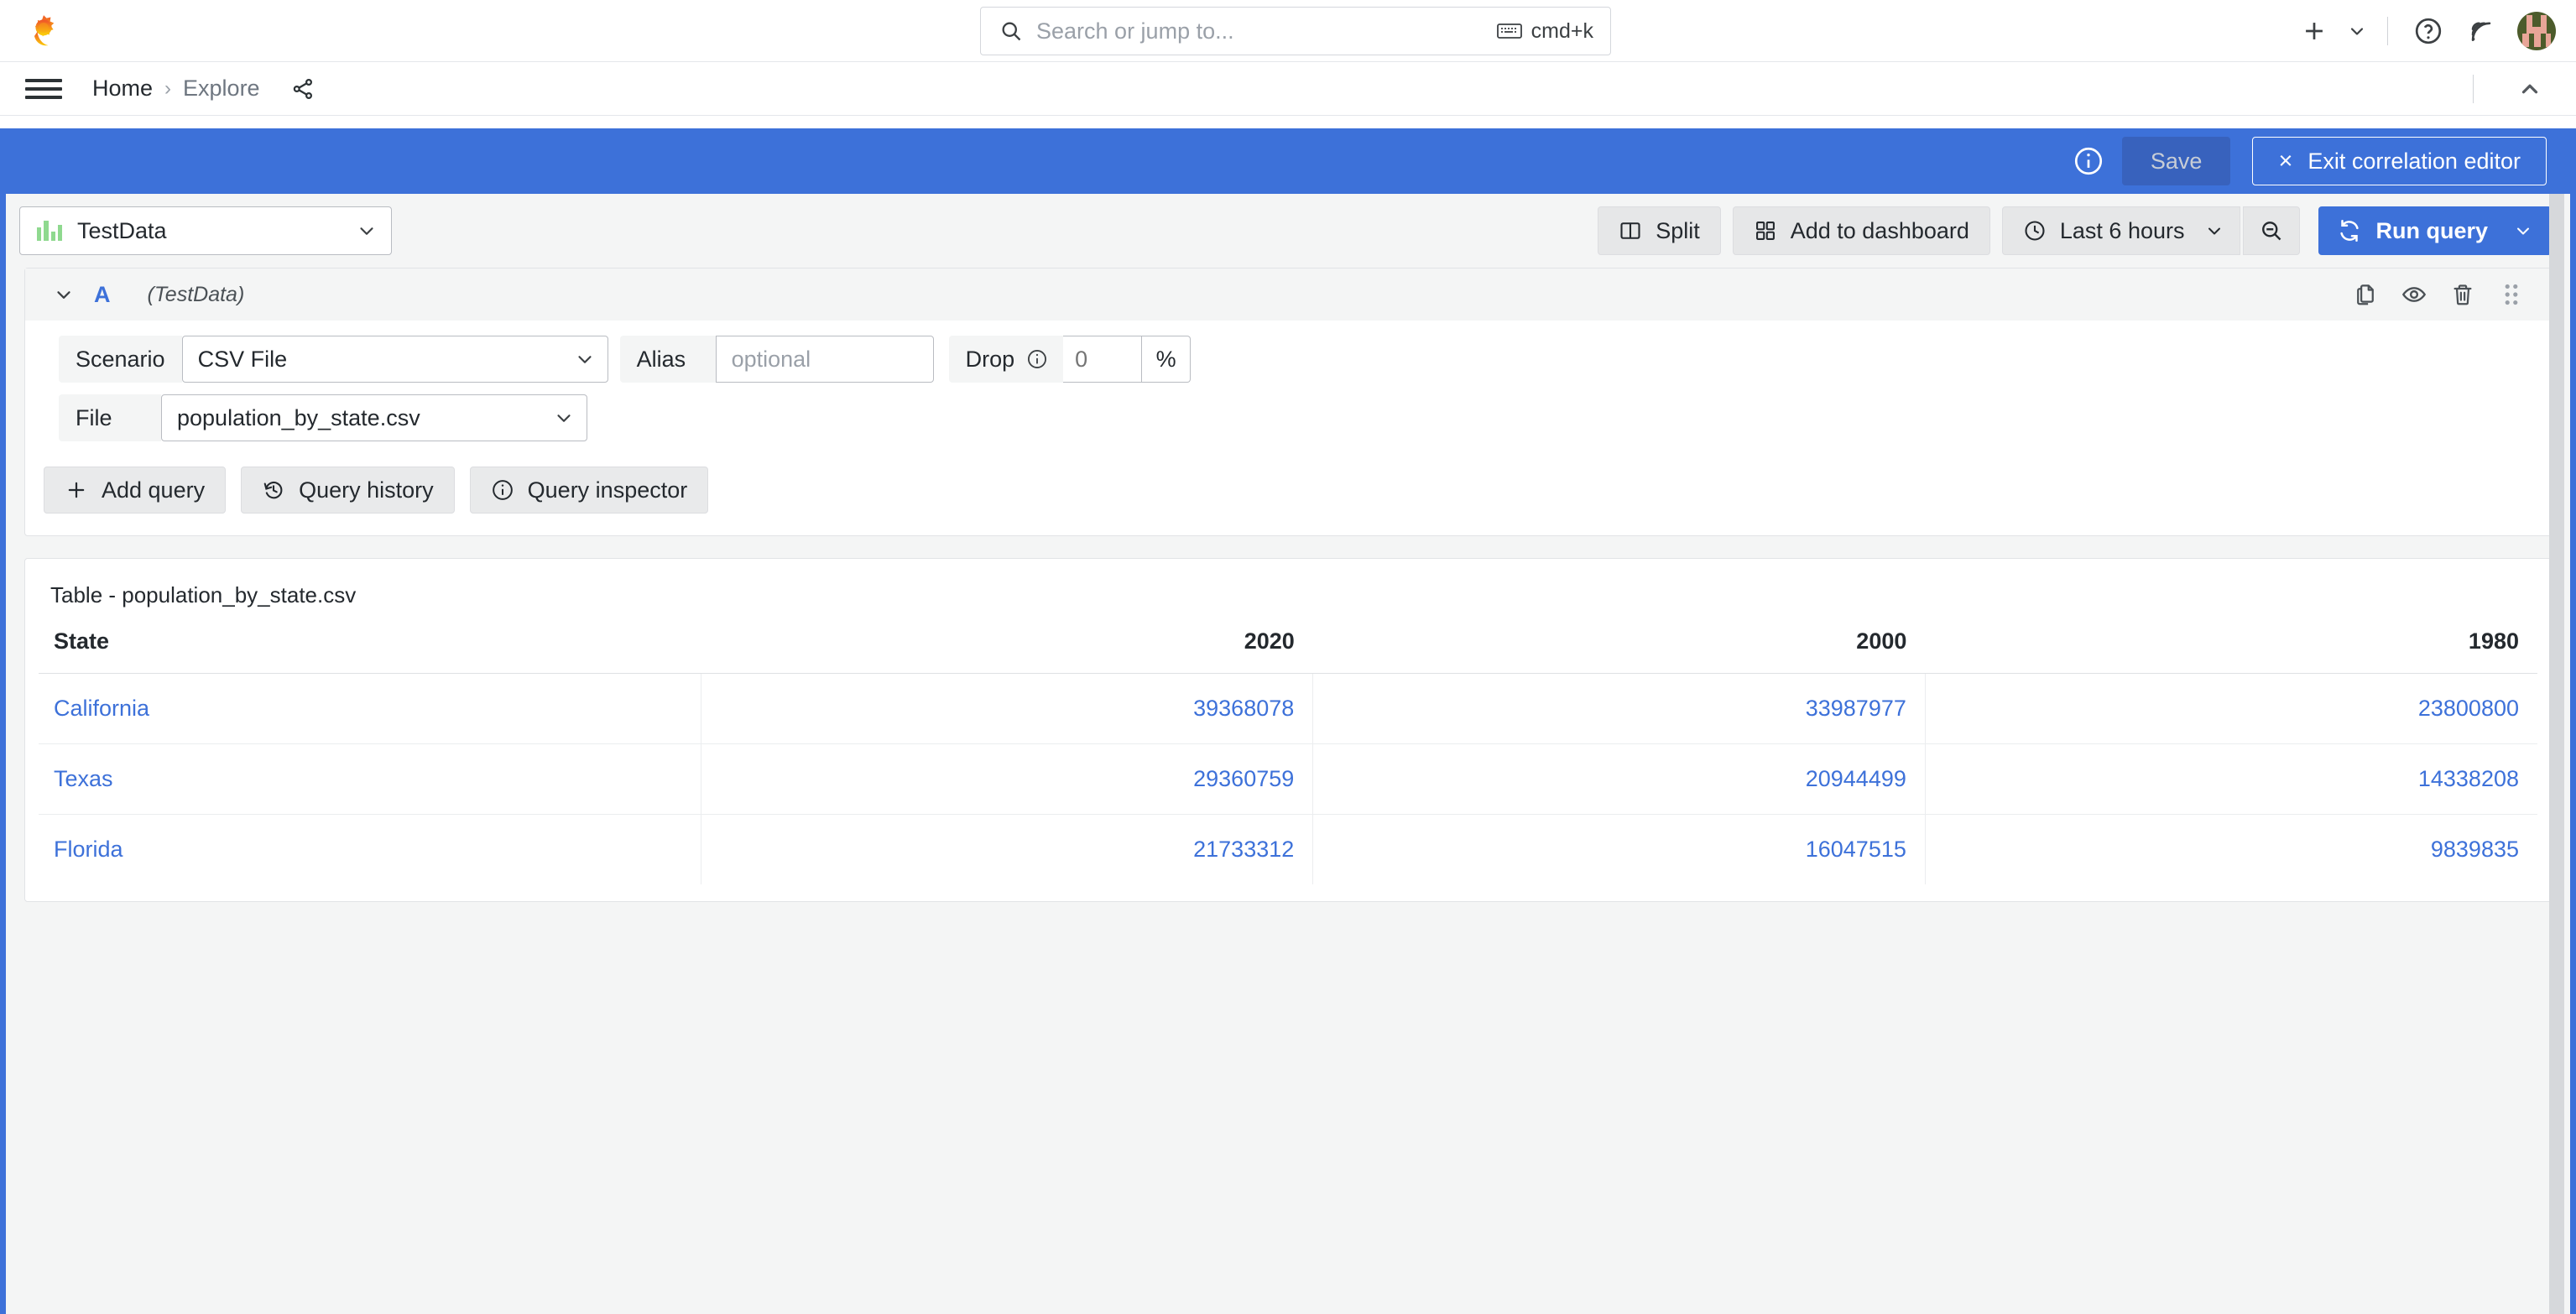 The width and height of the screenshot is (2576, 1314). I want to click on search-shortcut-text: cmd+k, so click(1561, 31).